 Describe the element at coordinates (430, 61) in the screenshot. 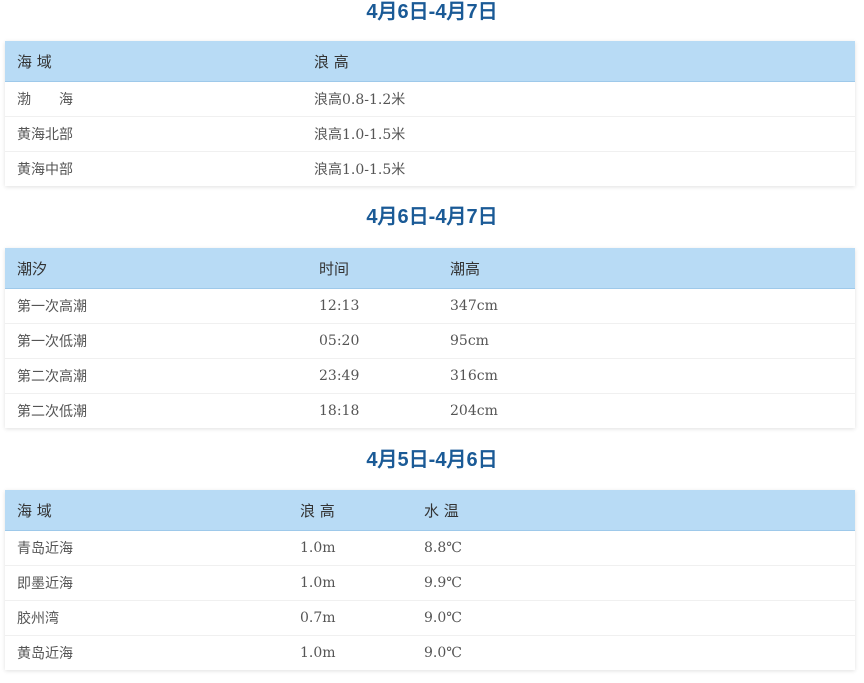

I see `table-header: 海 域 浪 高` at that location.